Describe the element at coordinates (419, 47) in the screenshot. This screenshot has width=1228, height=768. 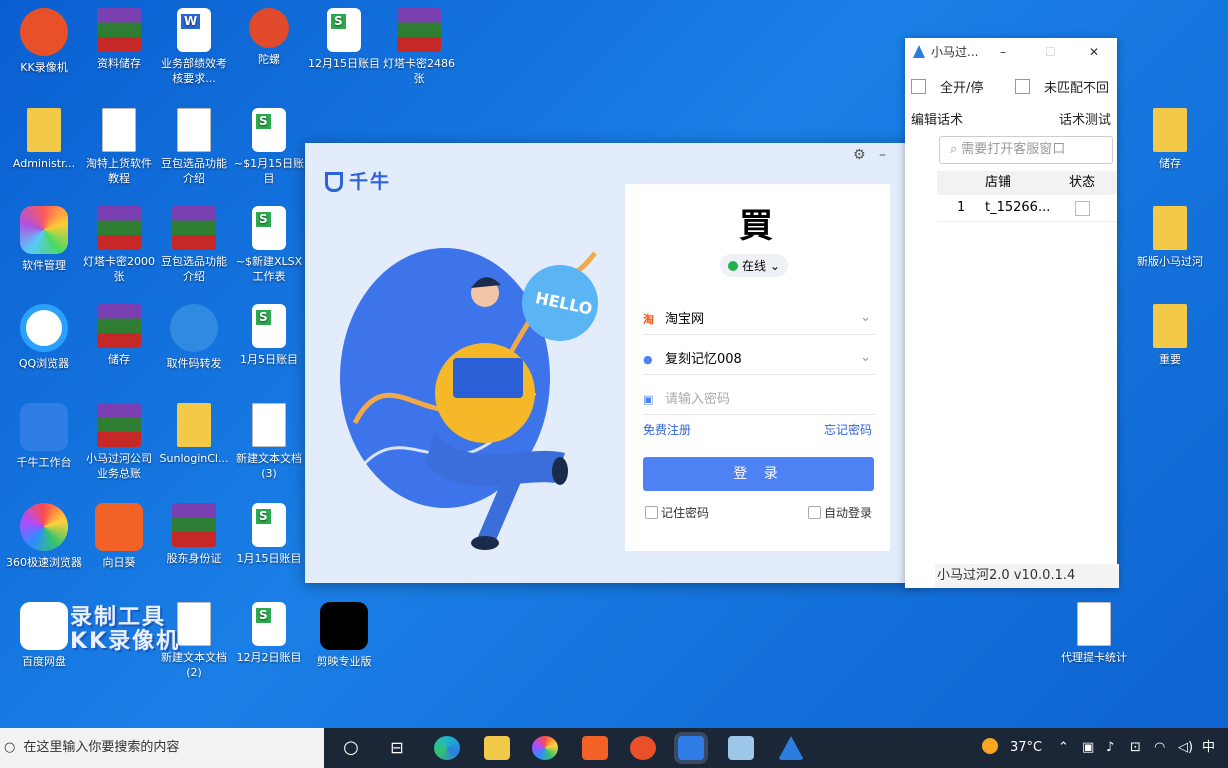
I see `desktop-icon: 灯塔卡密2486张` at that location.